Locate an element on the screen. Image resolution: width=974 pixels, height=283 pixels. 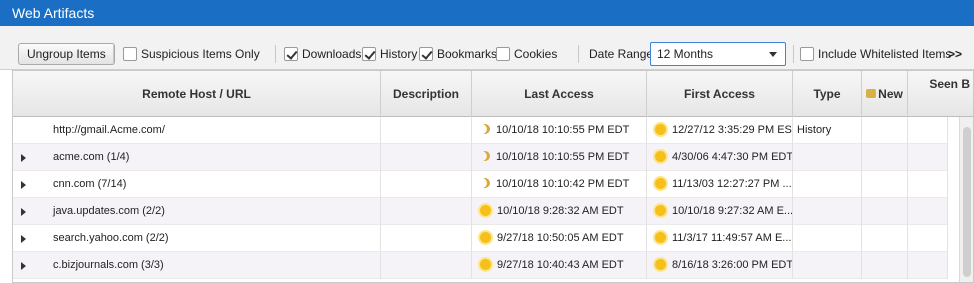
bookmarks-checkbox: Bookmarks is located at coordinates (458, 54).